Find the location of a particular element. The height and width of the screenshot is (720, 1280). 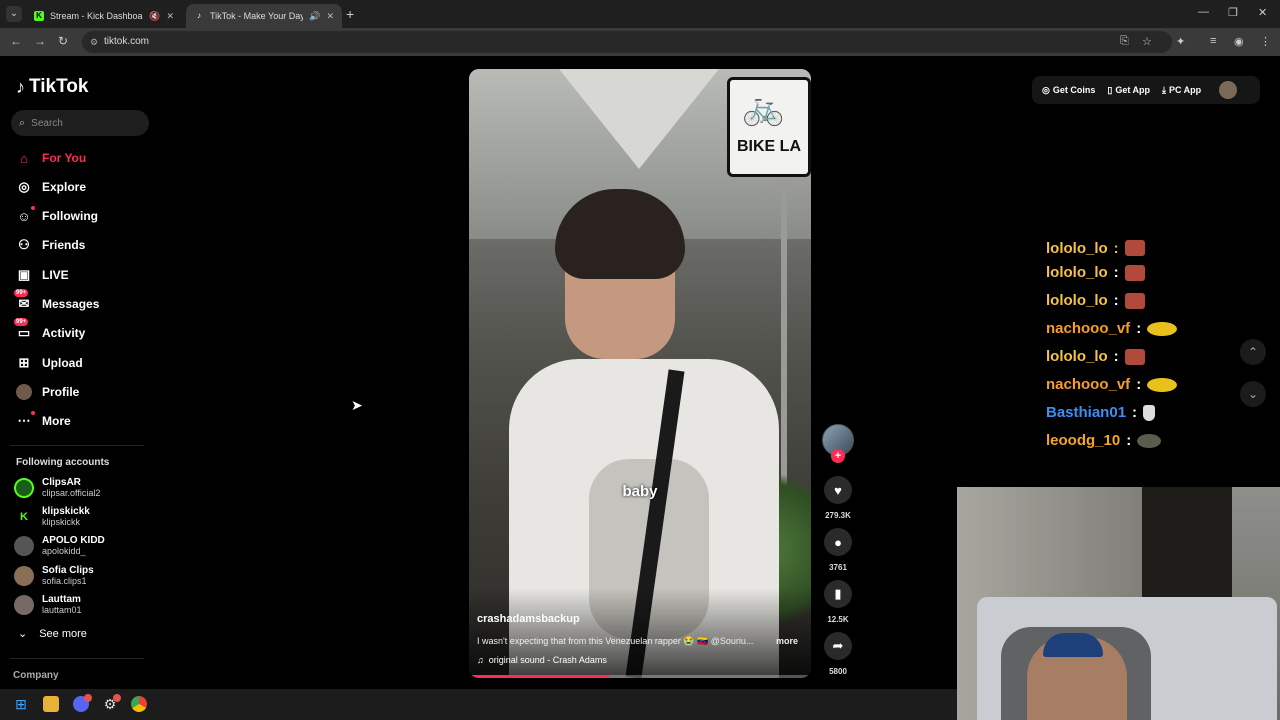

account-item: Lauttam lauttam01 is located at coordinates (48, 605).